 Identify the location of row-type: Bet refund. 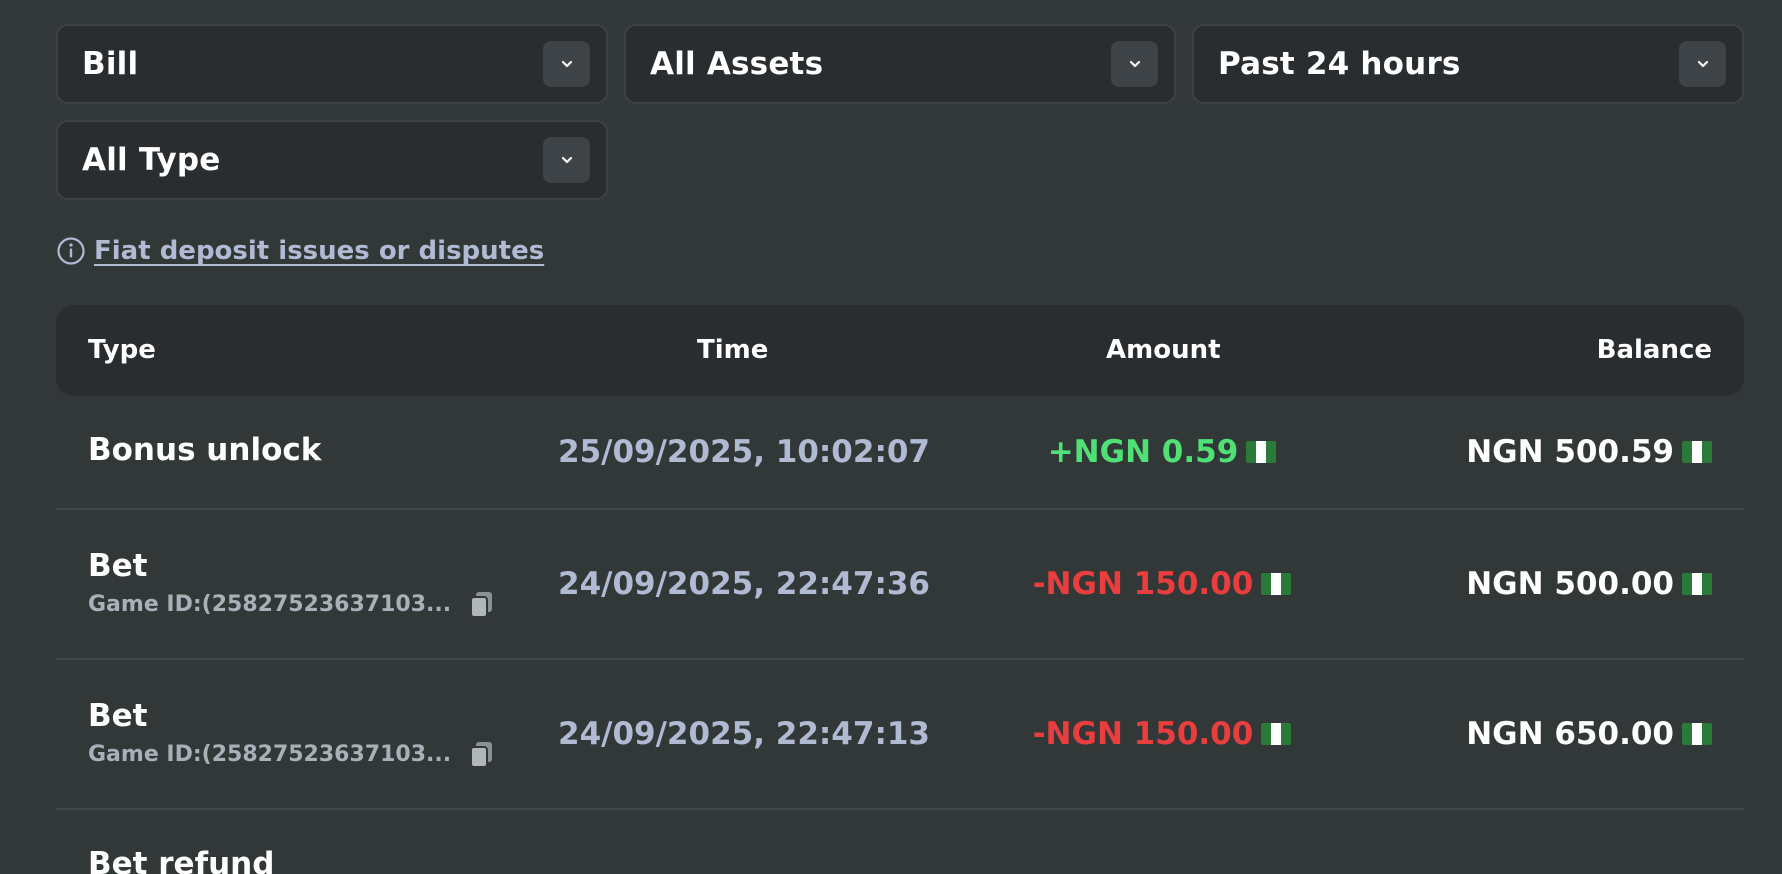
(181, 860).